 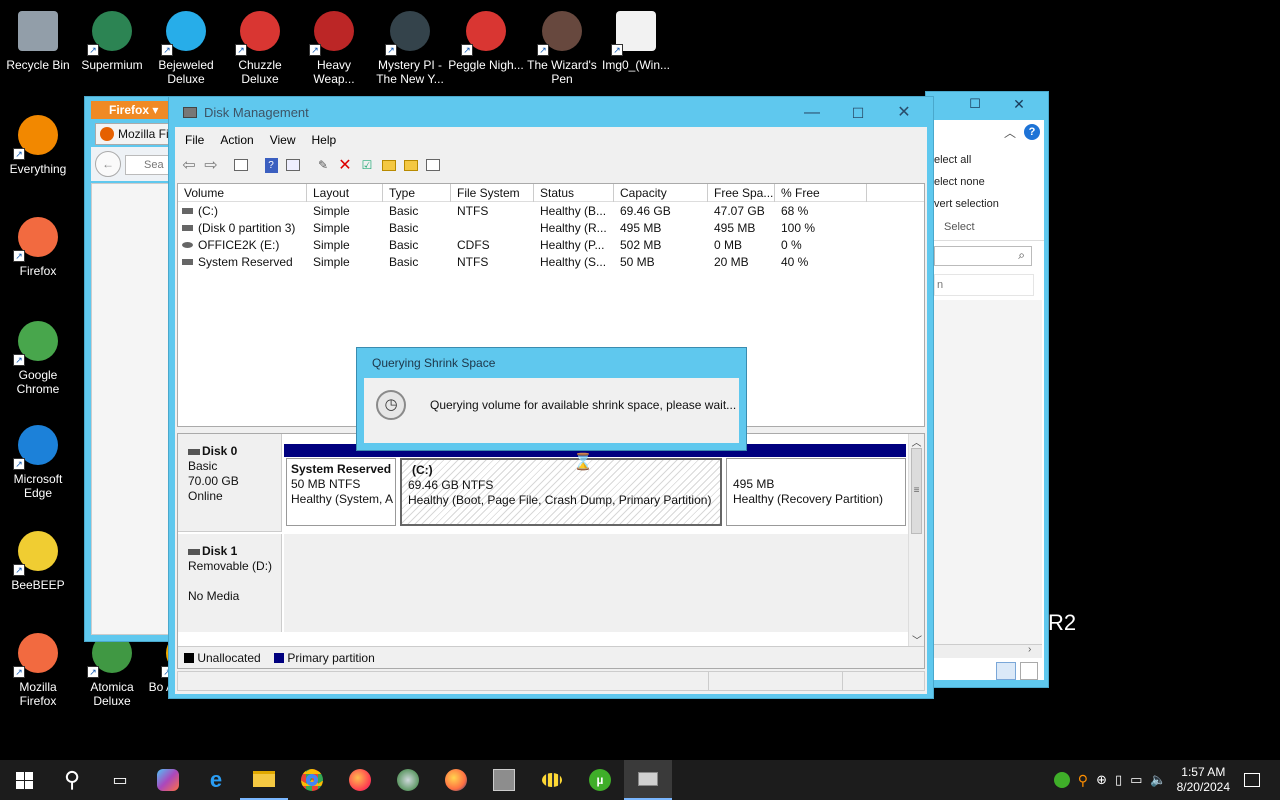 What do you see at coordinates (821, 193) in the screenshot?
I see `col-percent-free: % Free` at bounding box center [821, 193].